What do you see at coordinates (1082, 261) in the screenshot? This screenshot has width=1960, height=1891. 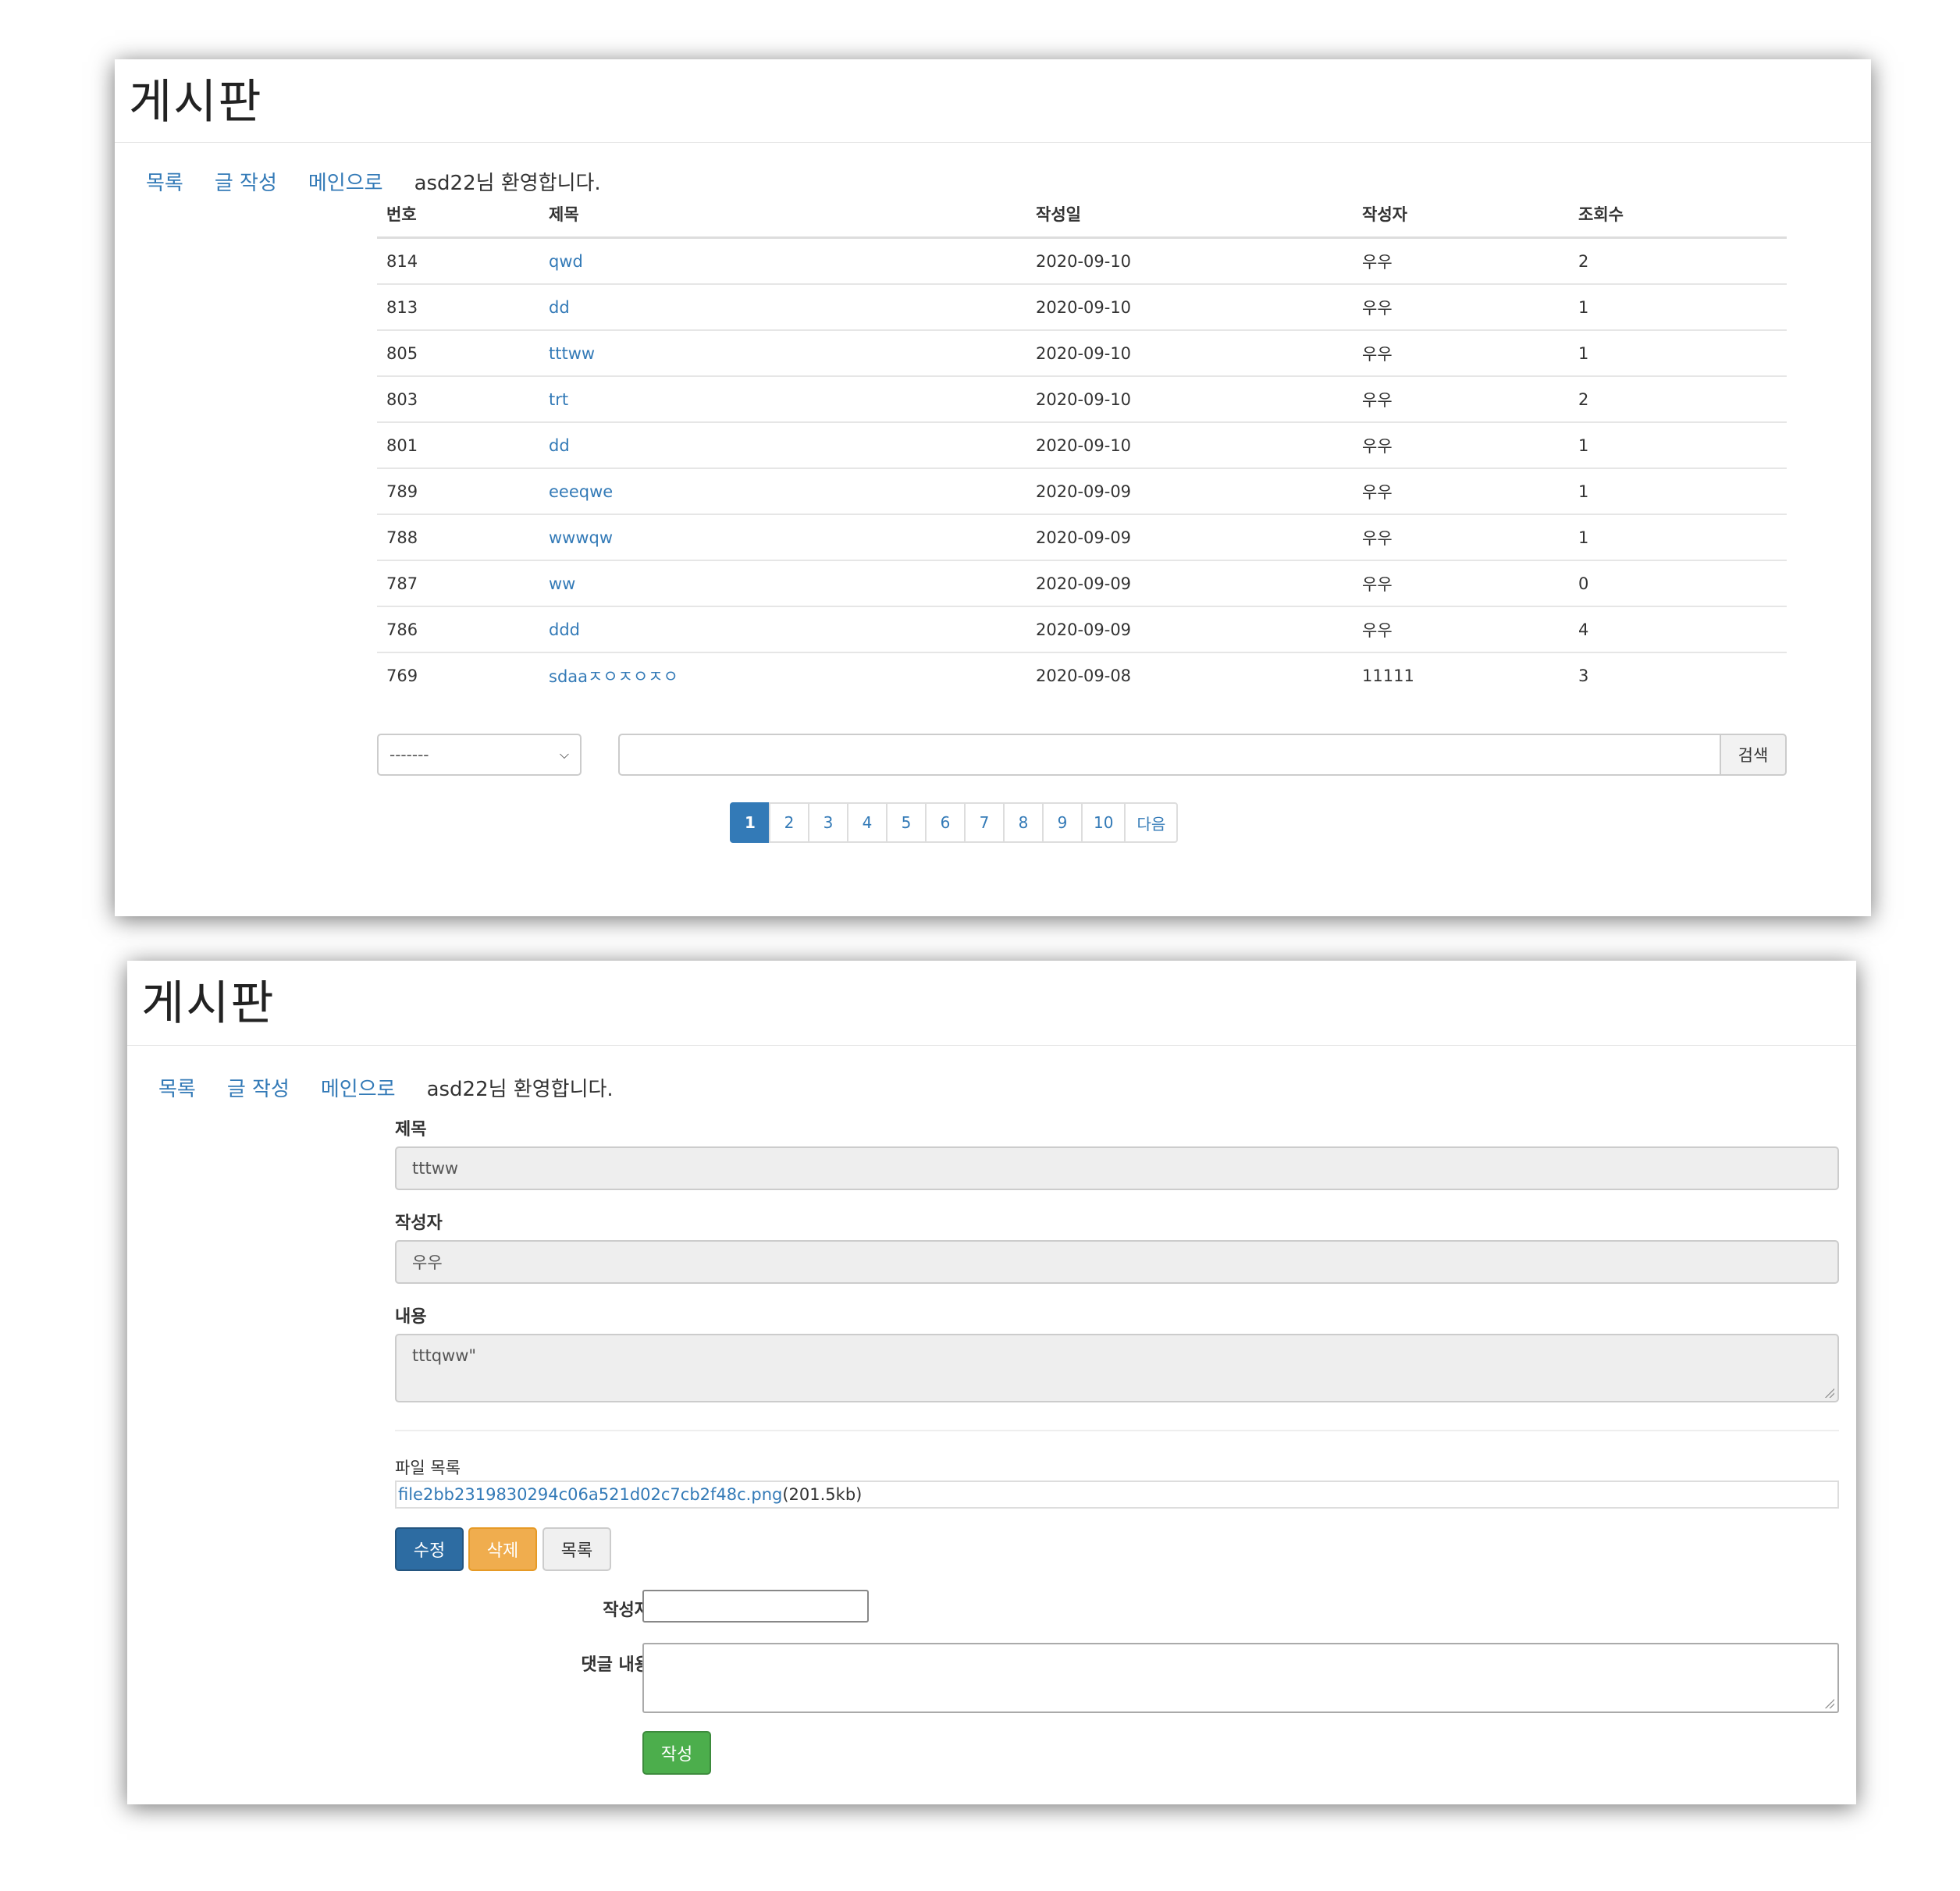 I see `table-row: 814 qwd 2020-09-10 우우 2` at bounding box center [1082, 261].